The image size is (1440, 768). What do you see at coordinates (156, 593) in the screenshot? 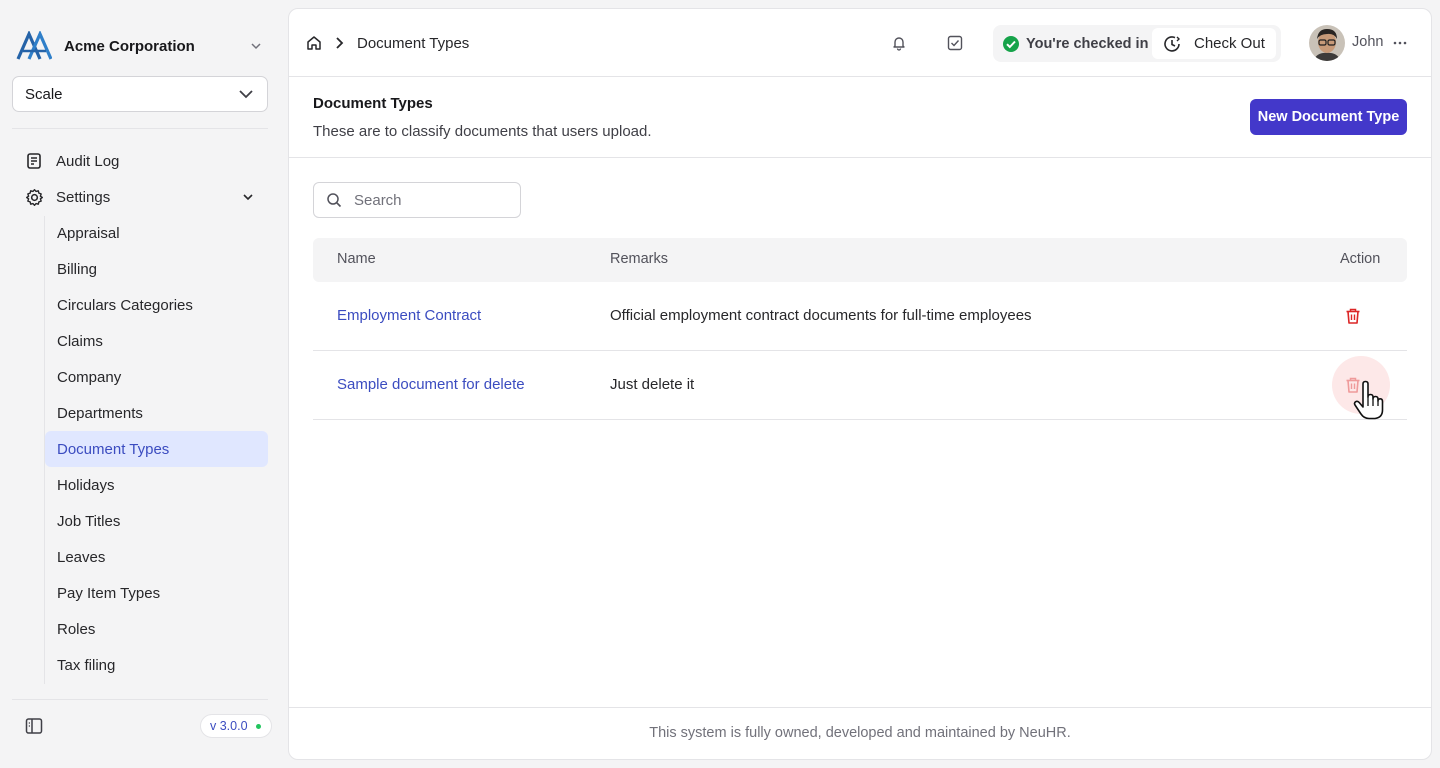
I see `sidebar-item-pay-item-types: Pay Item Types` at bounding box center [156, 593].